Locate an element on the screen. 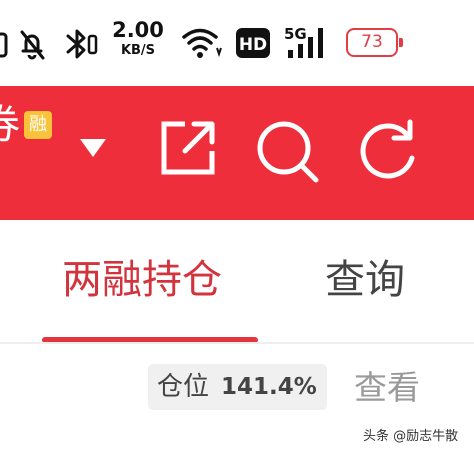  network-speed-unit: KB/S is located at coordinates (138, 50).